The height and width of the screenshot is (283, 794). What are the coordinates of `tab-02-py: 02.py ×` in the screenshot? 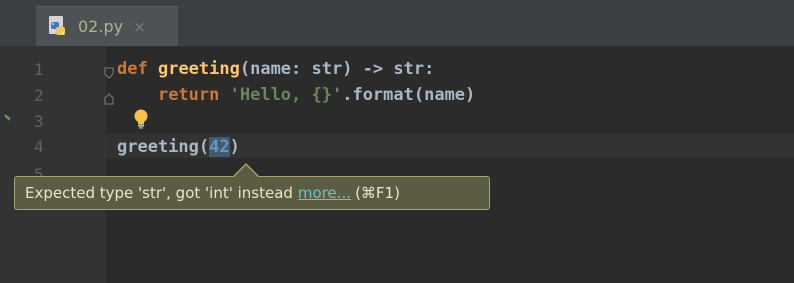 It's located at (107, 26).